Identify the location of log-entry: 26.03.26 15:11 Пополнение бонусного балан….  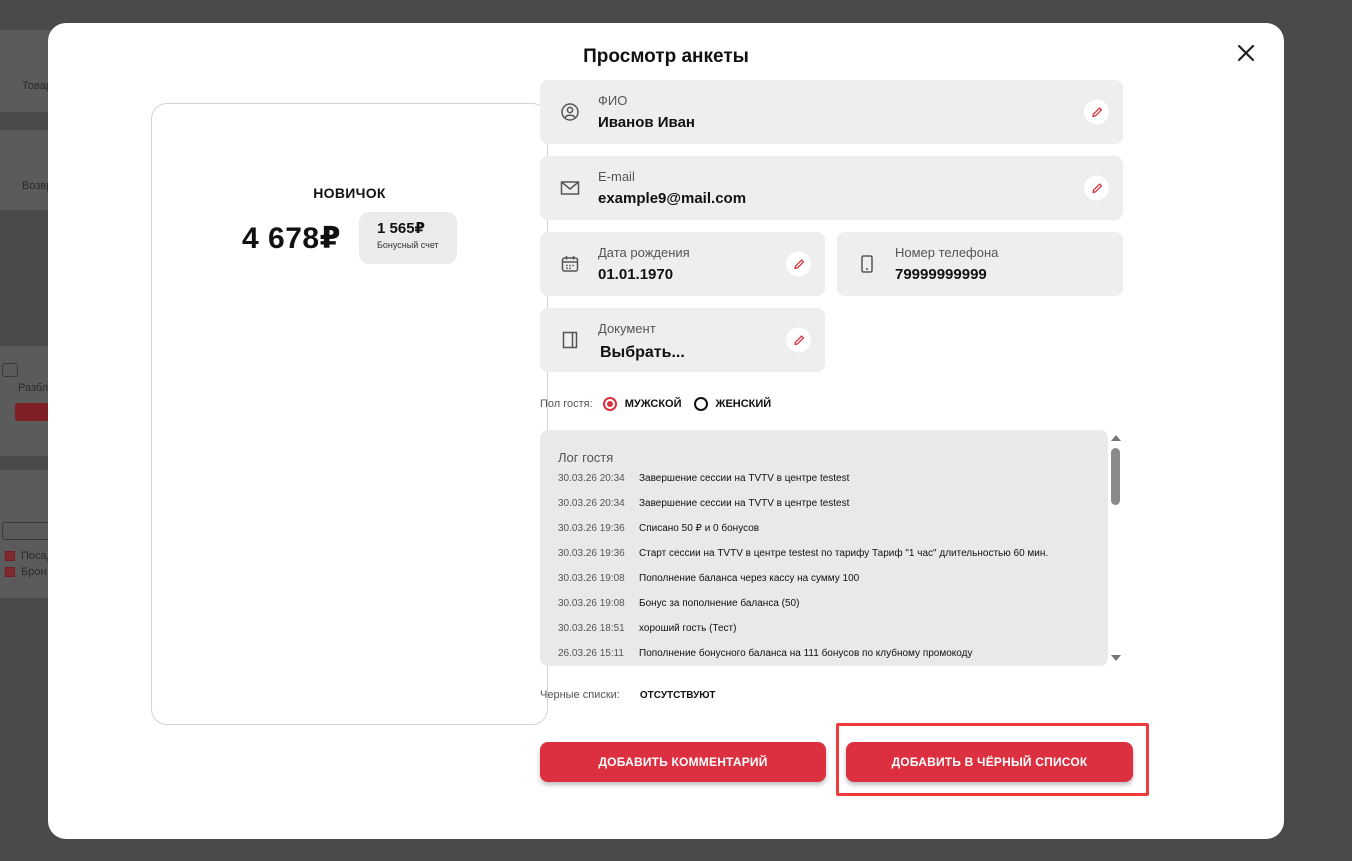
(765, 653).